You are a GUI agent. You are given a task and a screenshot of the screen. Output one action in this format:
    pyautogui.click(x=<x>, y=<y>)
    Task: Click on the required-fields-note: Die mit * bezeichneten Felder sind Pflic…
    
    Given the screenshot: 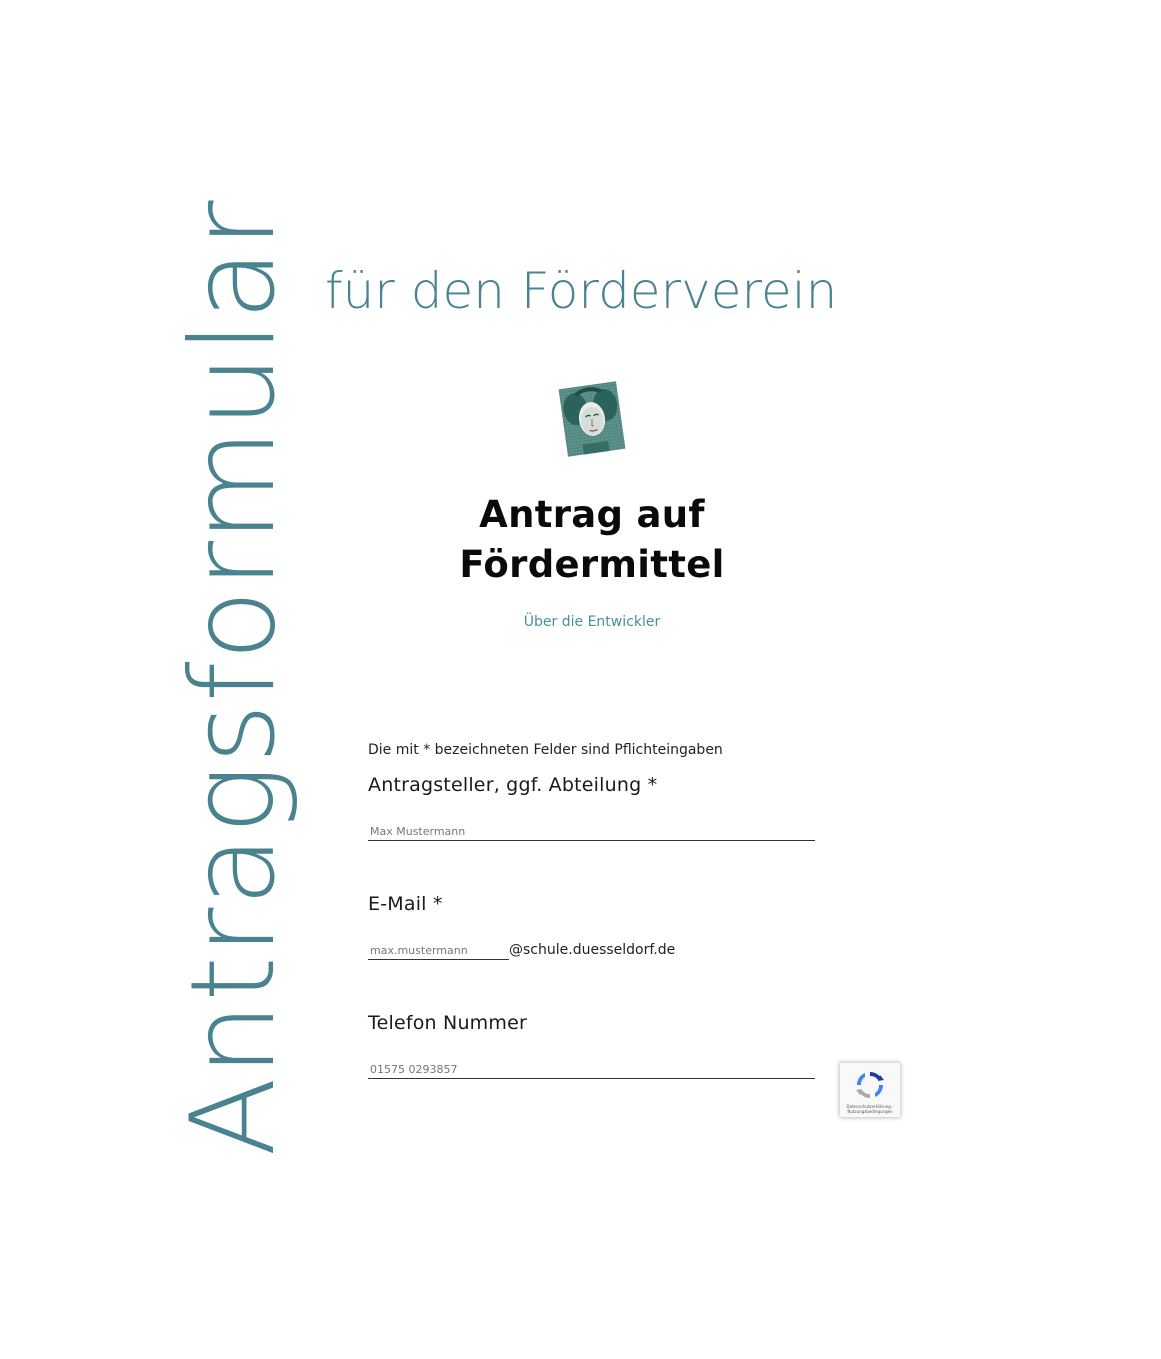 What is the action you would take?
    pyautogui.click(x=545, y=750)
    